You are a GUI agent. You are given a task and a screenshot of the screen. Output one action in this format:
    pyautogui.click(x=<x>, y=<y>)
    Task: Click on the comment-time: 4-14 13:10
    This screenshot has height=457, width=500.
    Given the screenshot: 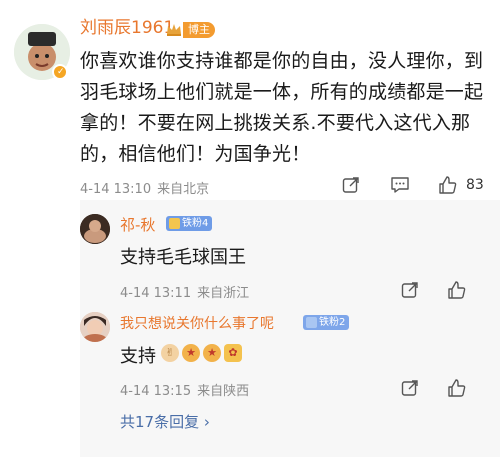 What is the action you would take?
    pyautogui.click(x=116, y=189)
    